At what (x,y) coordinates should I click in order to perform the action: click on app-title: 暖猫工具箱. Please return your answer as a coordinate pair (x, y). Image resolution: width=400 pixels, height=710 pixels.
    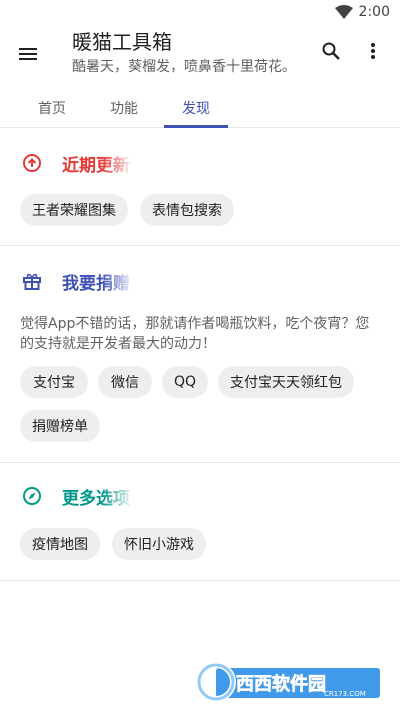
    Looking at the image, I should click on (122, 42).